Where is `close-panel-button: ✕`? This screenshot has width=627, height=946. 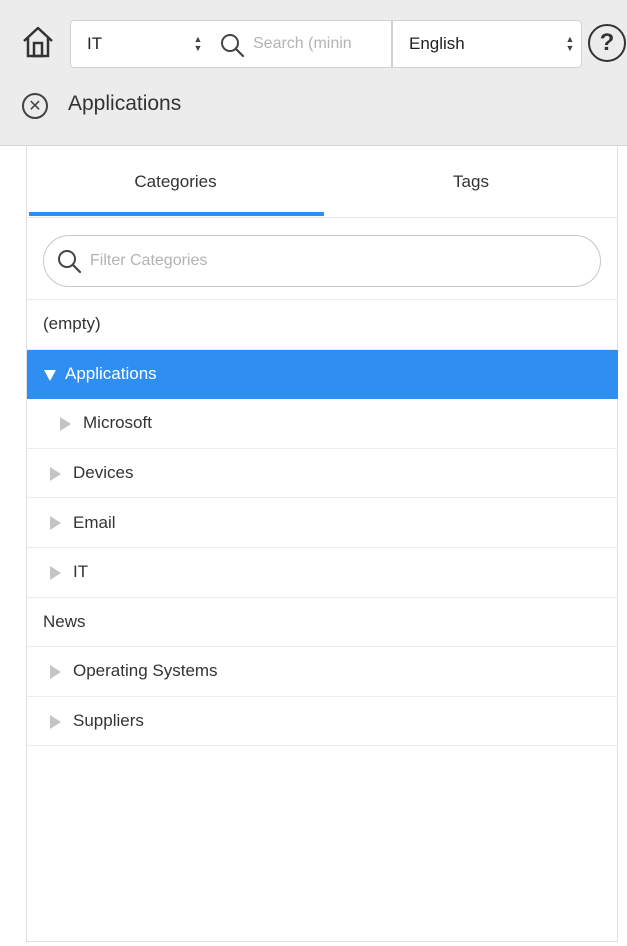
close-panel-button: ✕ is located at coordinates (35, 106).